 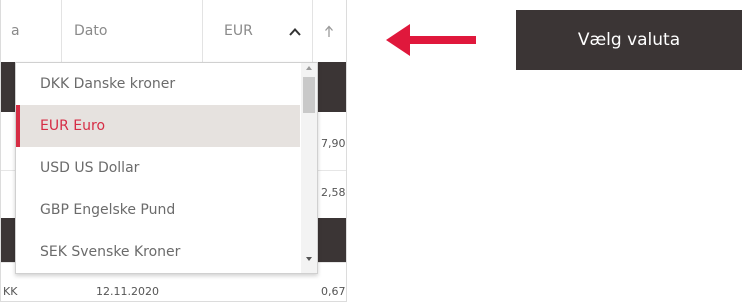 I want to click on callout-text: Vælg valuta, so click(x=629, y=40).